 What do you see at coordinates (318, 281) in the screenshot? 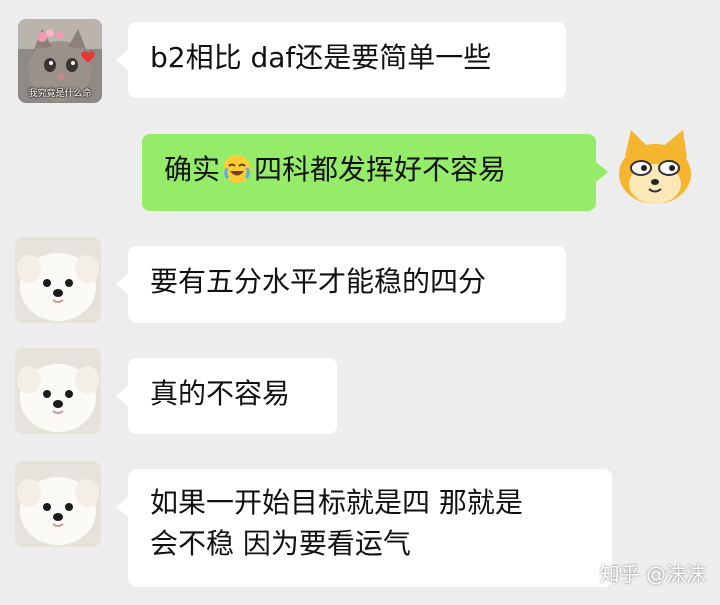
I see `message-text: 要有五分水平才能稳的四分` at bounding box center [318, 281].